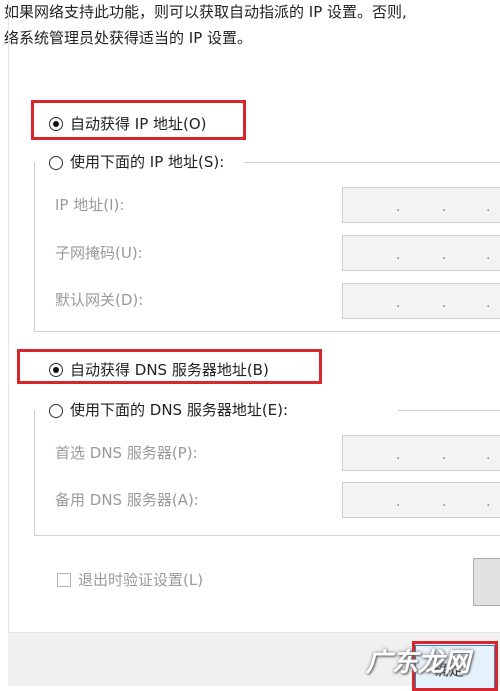  I want to click on window-edge, so click(8, 316).